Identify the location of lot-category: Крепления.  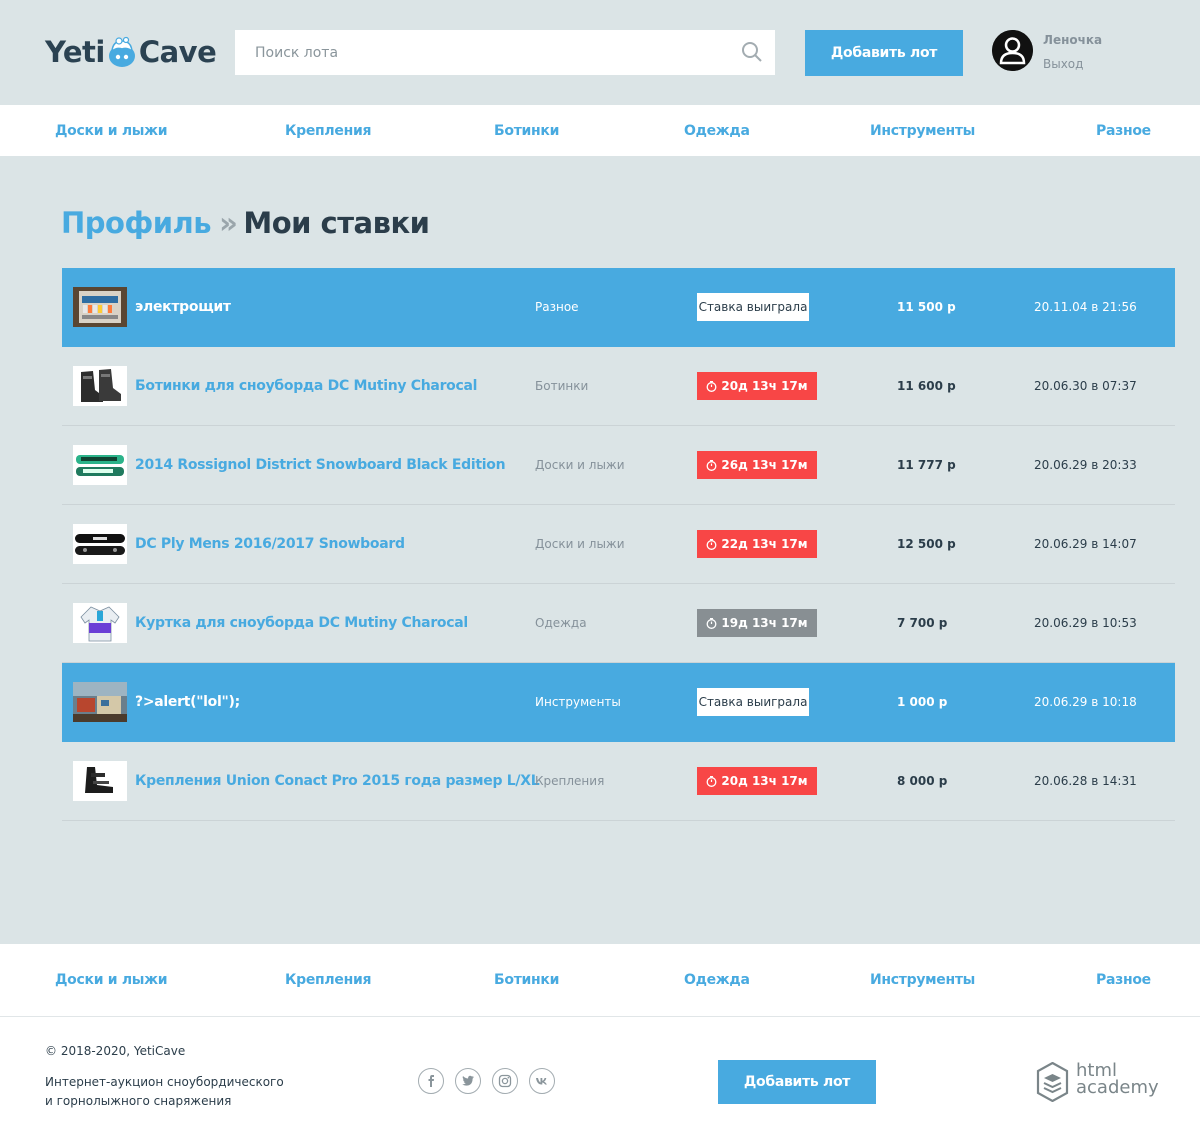
(570, 781).